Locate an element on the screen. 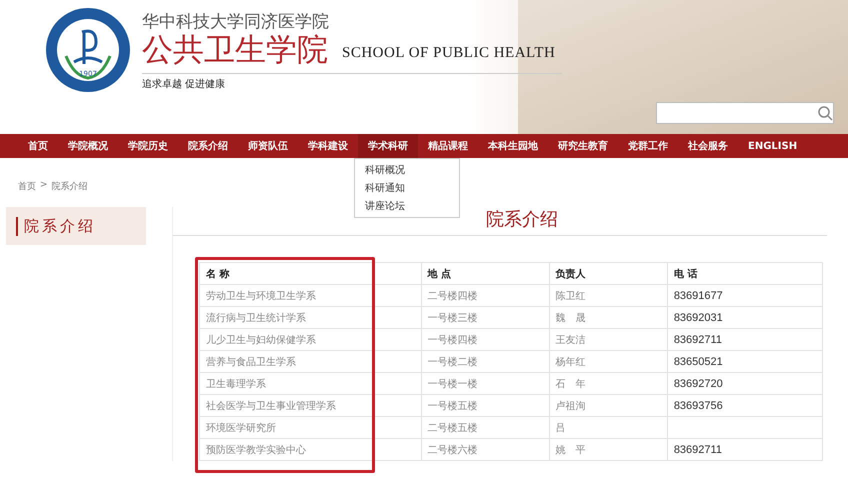  nav-item: 院系介绍 is located at coordinates (208, 146).